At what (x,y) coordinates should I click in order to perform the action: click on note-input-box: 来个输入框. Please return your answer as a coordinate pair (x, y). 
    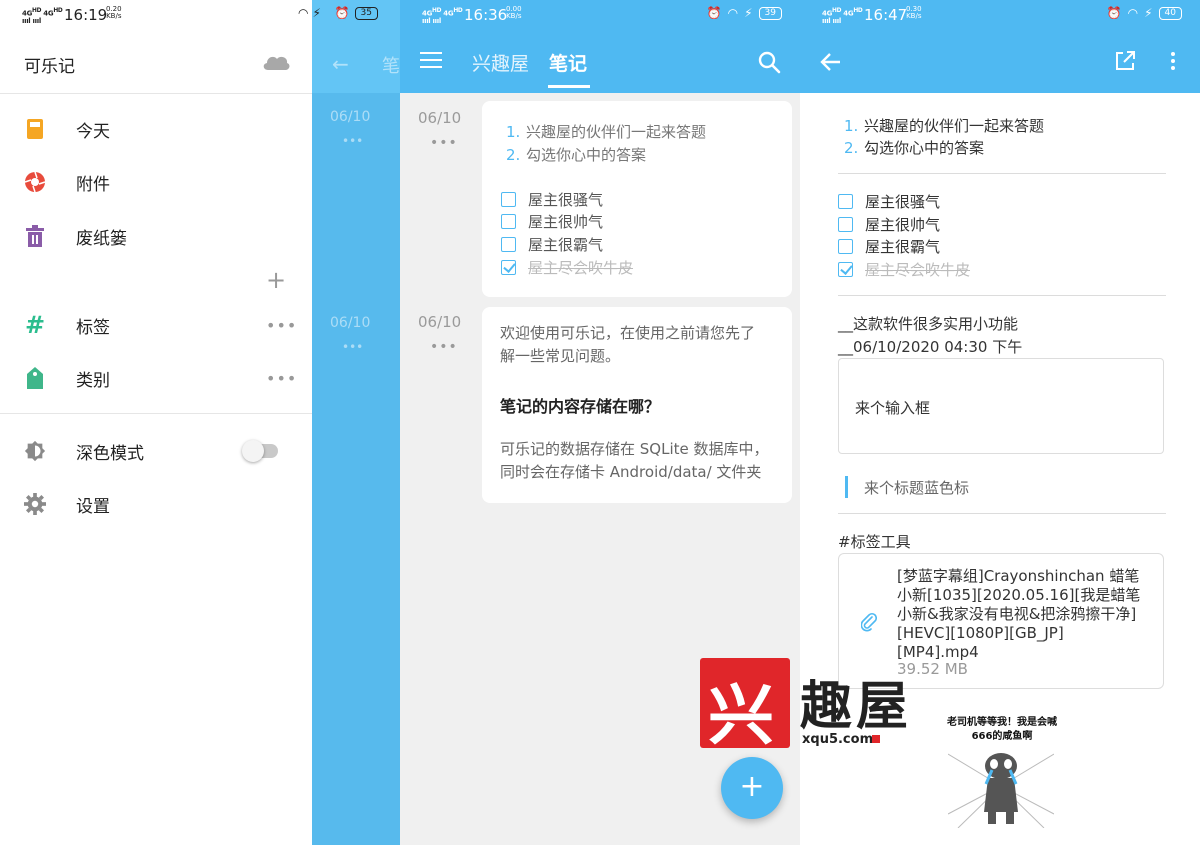
    Looking at the image, I should click on (1001, 406).